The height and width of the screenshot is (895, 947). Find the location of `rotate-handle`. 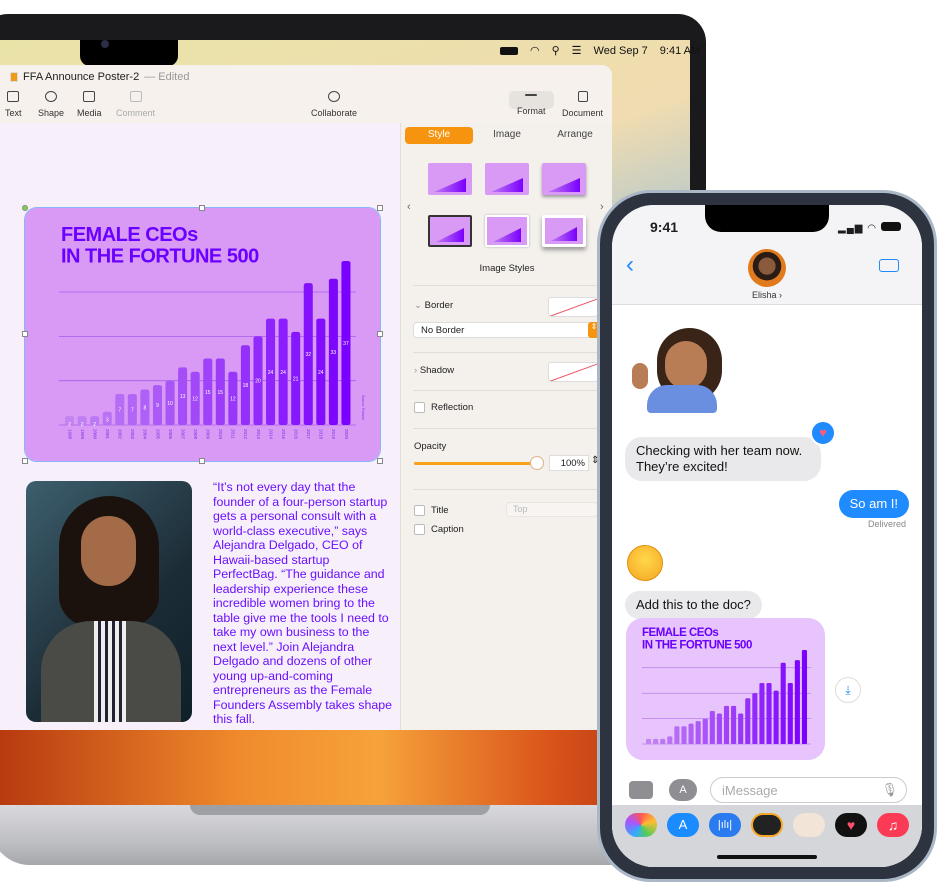

rotate-handle is located at coordinates (25, 208).